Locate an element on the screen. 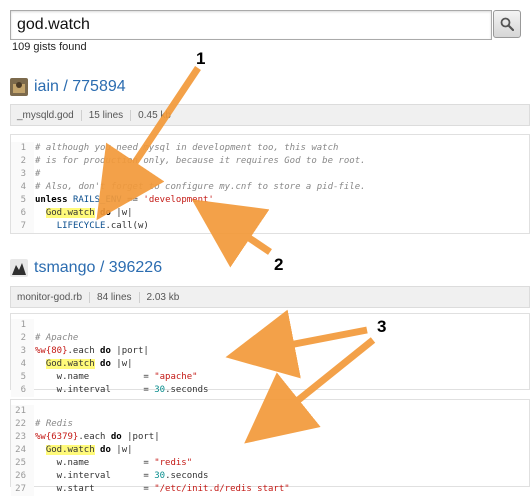  code-text: # is located at coordinates (38, 174).